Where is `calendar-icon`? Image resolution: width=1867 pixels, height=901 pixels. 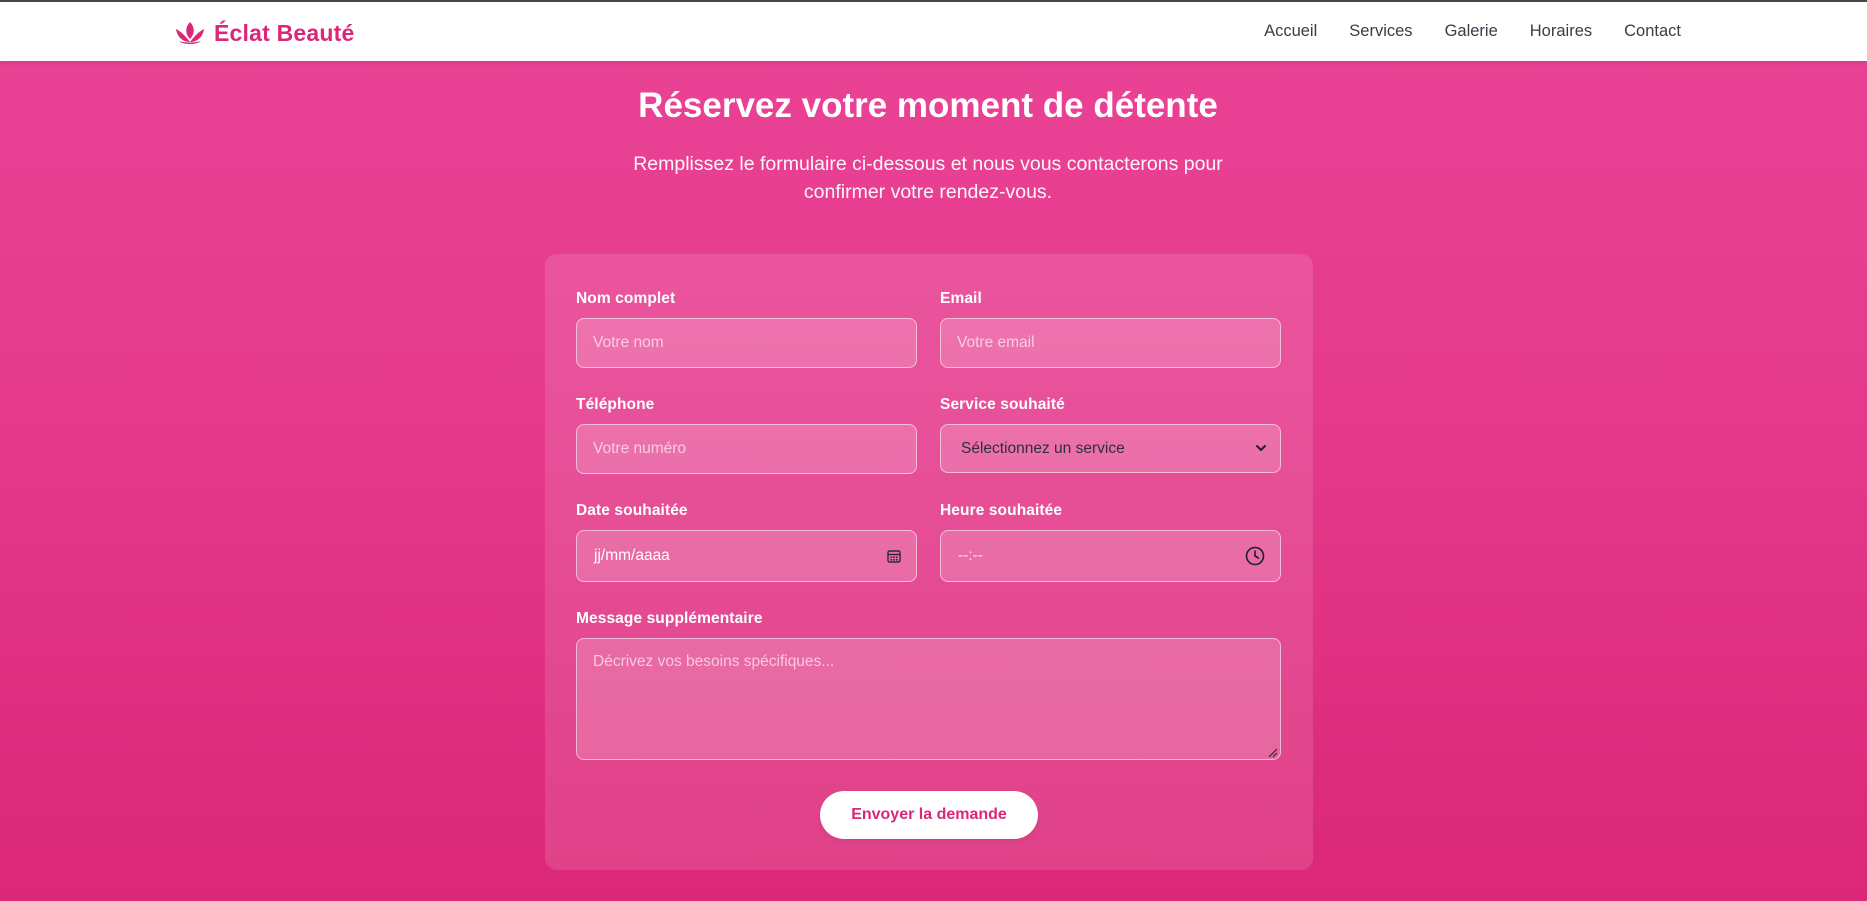
calendar-icon is located at coordinates (894, 556).